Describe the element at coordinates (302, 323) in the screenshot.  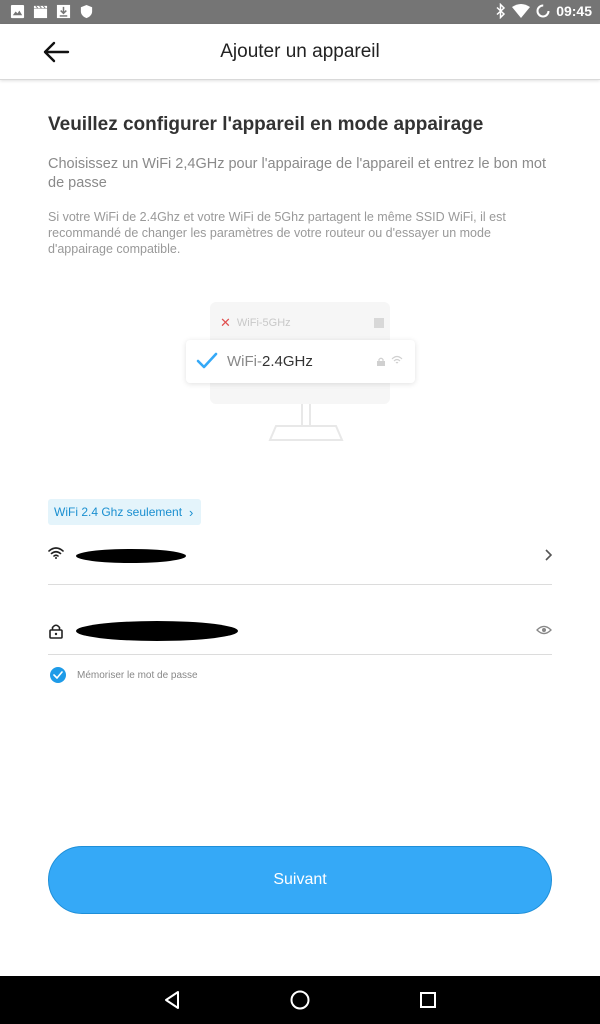
I see `wifi-5g-row: ✕ WiFi-5GHz` at that location.